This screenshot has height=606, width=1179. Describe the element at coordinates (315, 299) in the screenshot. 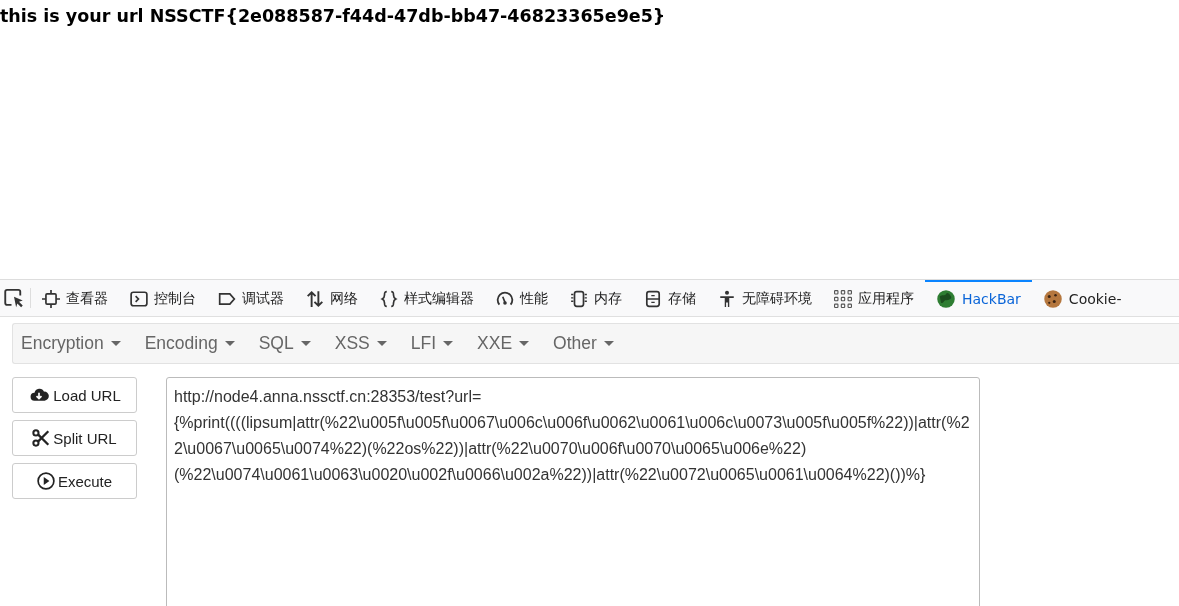

I see `arrows-icon` at that location.